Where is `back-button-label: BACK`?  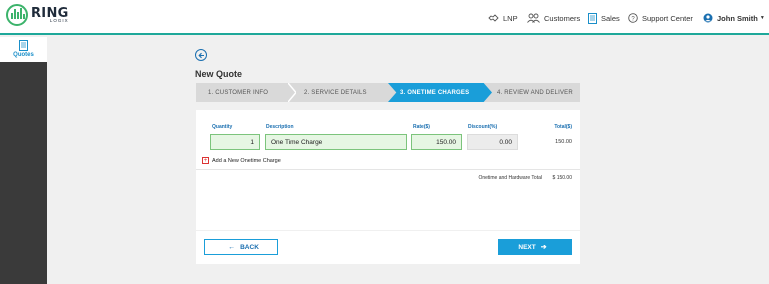 back-button-label: BACK is located at coordinates (249, 247).